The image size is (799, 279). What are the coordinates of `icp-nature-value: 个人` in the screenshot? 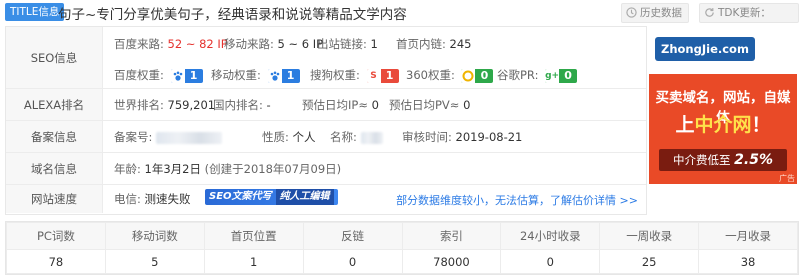 It's located at (304, 137).